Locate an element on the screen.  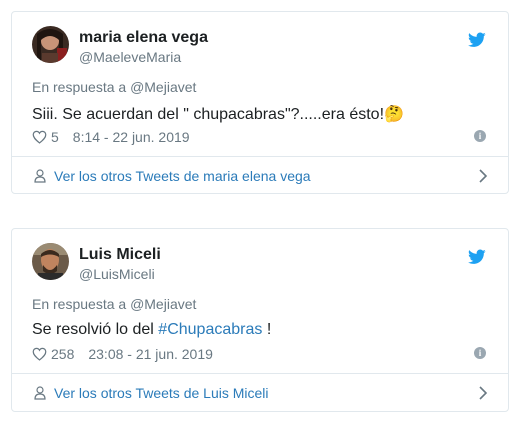
tweet-text: Se resolvió lo del #Chupacabras ! is located at coordinates (151, 330).